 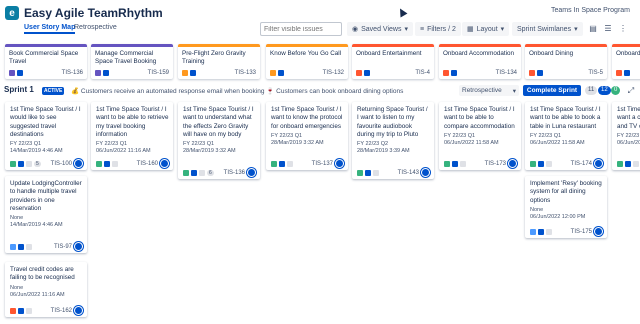 I want to click on feature-card: Book Commercial Space Travel TIS-136, so click(x=46, y=61).